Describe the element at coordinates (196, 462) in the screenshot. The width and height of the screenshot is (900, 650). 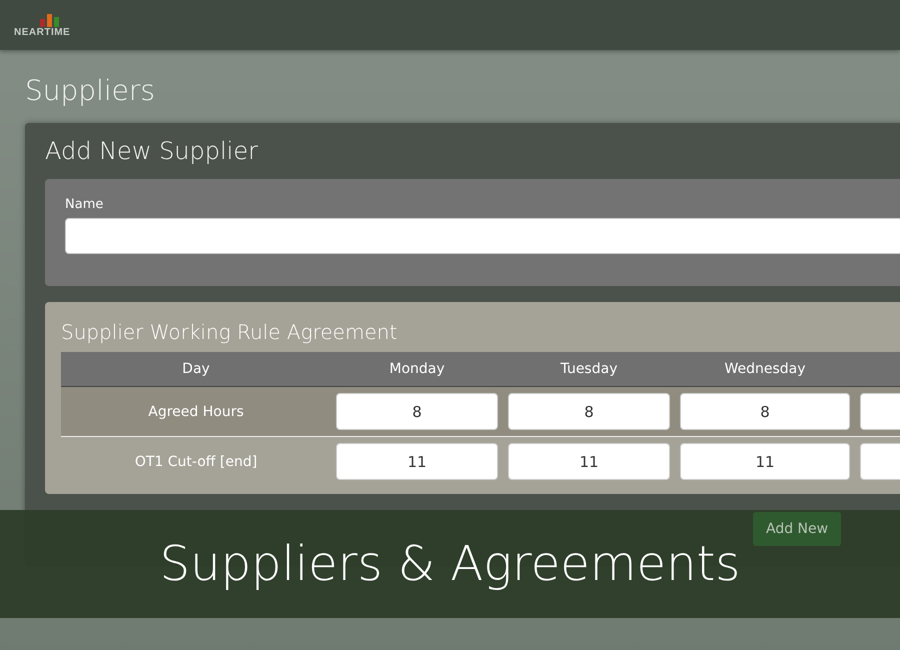
I see `row-label: OT1 Cut-off [end]` at that location.